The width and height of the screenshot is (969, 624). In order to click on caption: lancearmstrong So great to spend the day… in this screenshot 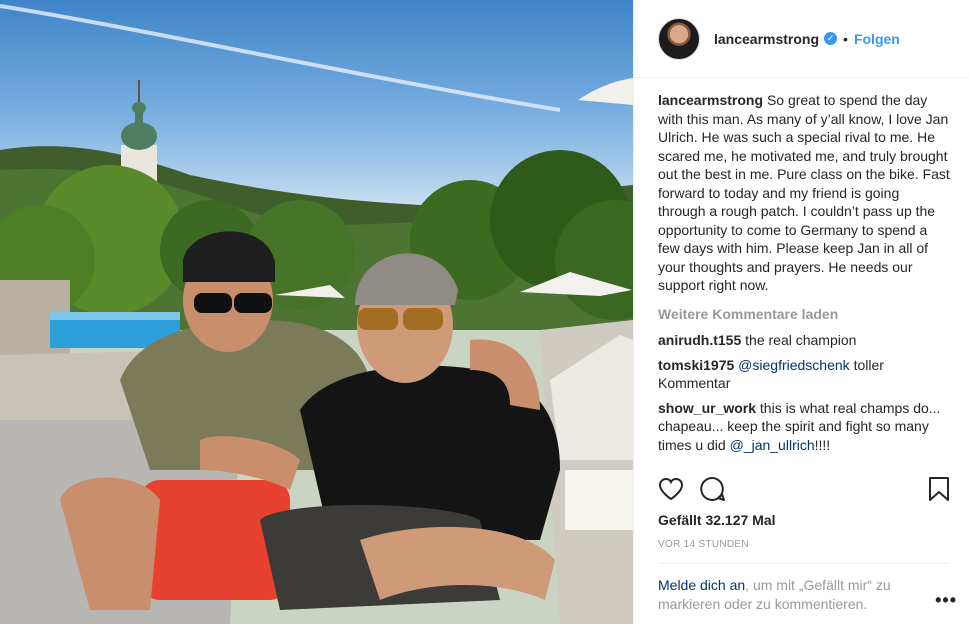, I will do `click(804, 193)`.